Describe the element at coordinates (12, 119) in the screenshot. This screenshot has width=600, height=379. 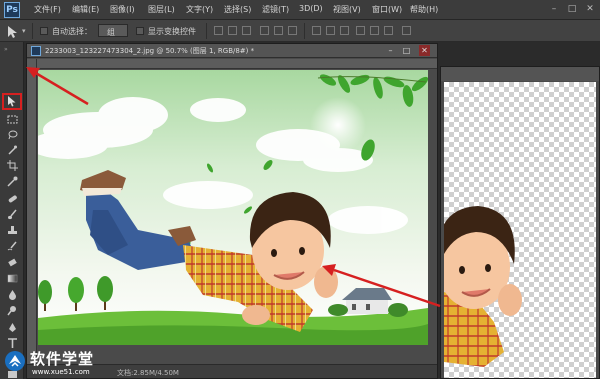
I see `marquee-icon` at that location.